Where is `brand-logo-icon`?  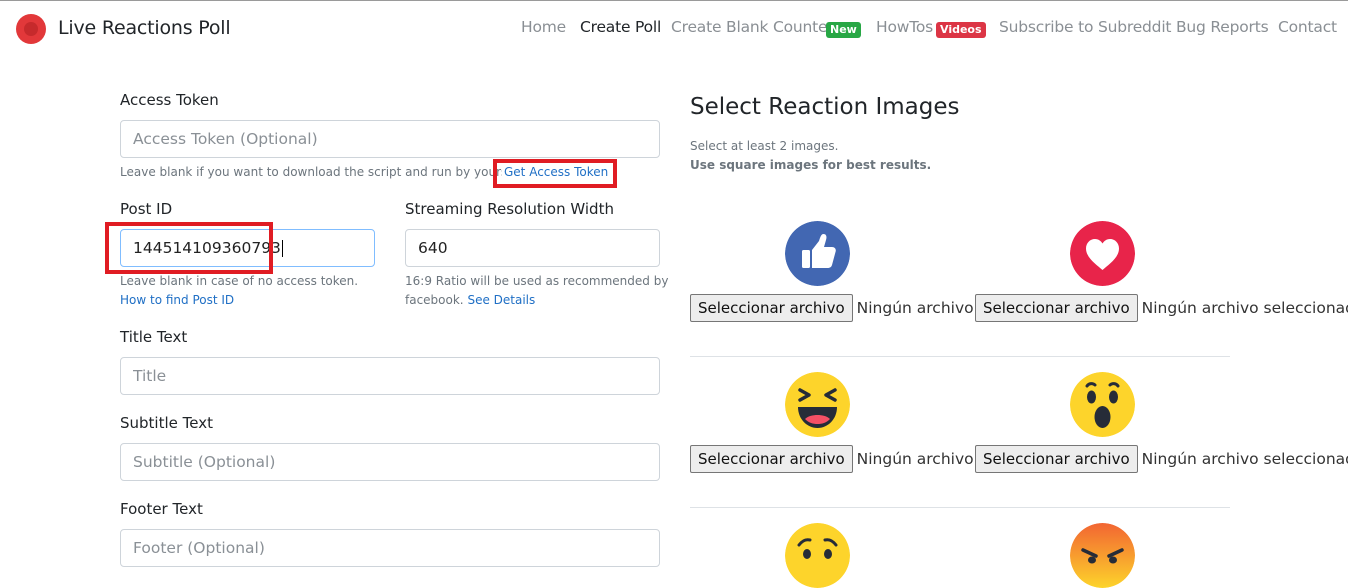
brand-logo-icon is located at coordinates (31, 29).